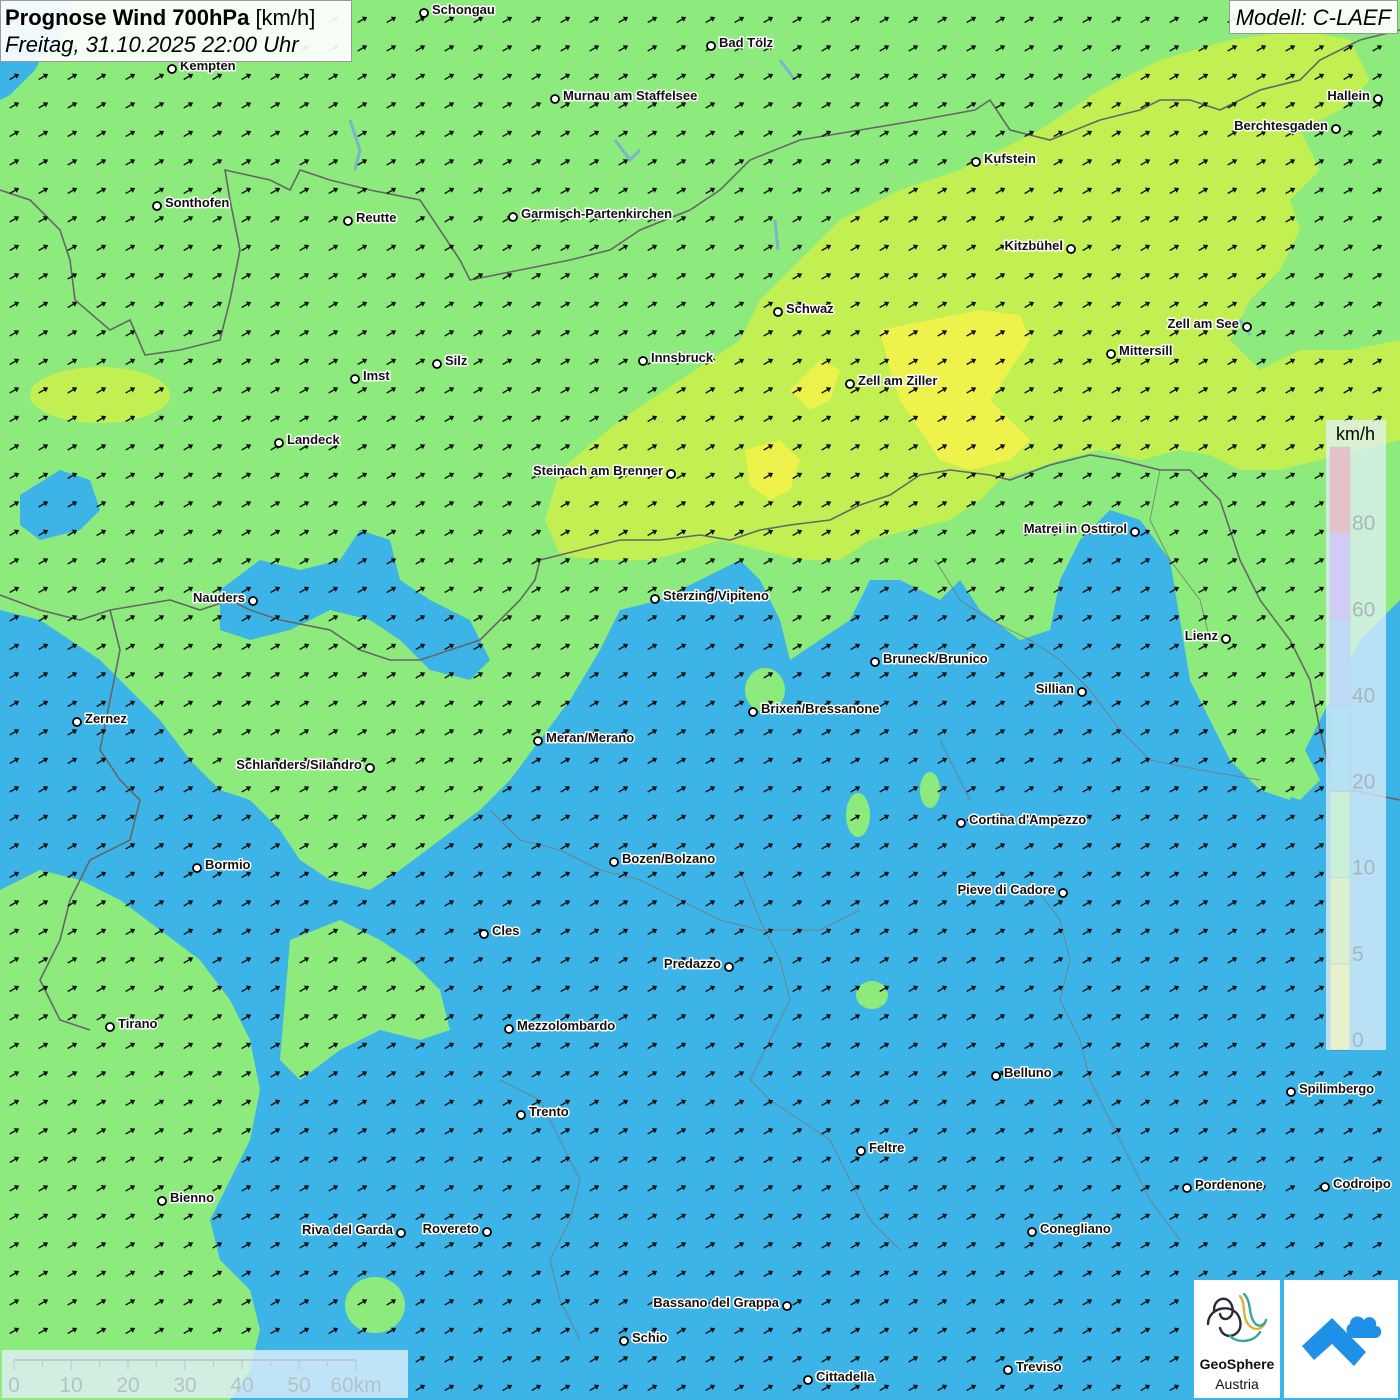  Describe the element at coordinates (590, 737) in the screenshot. I see `place-label: Meran/Merano` at that location.